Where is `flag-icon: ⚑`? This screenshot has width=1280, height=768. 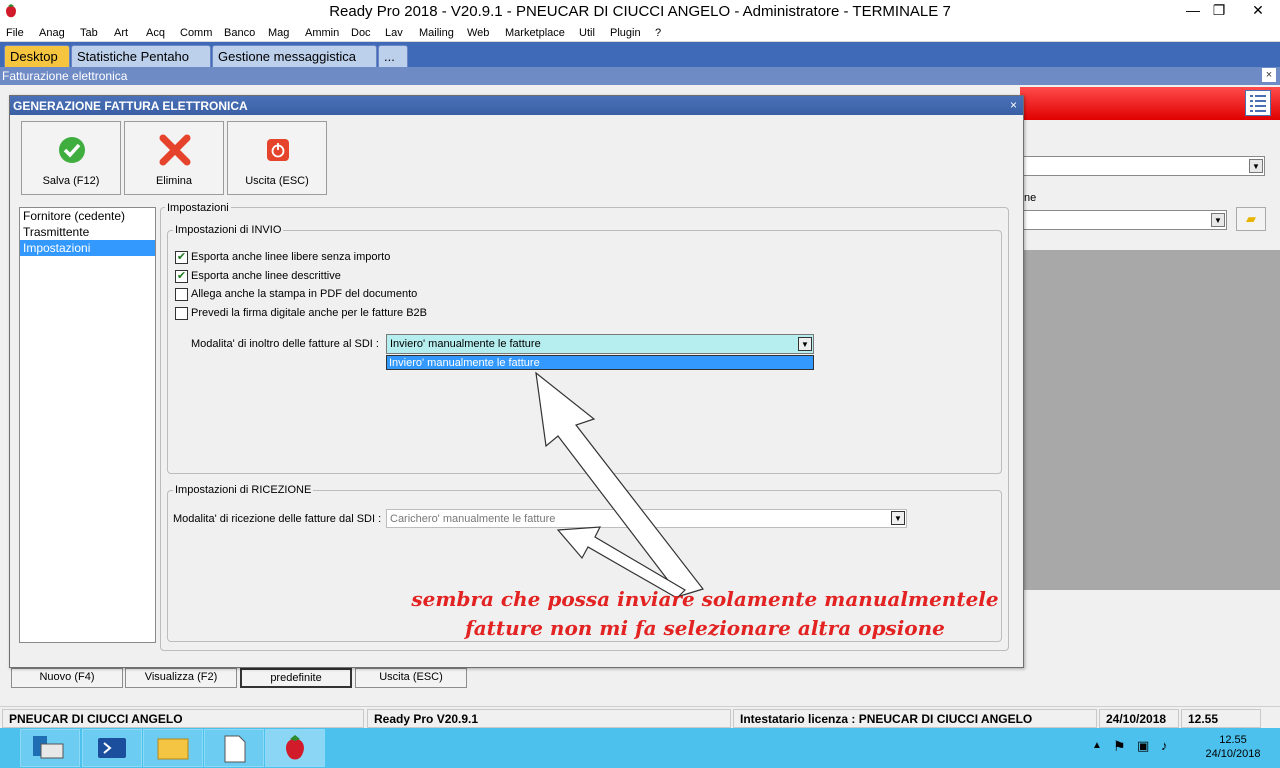 flag-icon: ⚑ is located at coordinates (1119, 746).